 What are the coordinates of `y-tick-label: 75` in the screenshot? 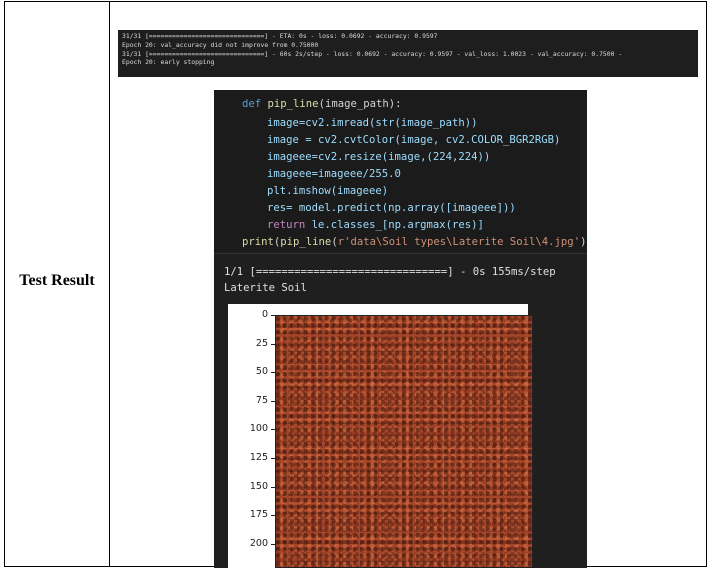 It's located at (261, 400).